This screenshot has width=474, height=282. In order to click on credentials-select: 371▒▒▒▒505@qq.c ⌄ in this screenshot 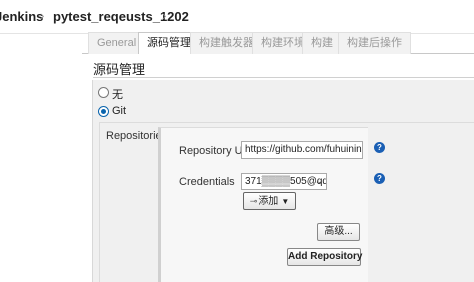, I will do `click(284, 181)`.